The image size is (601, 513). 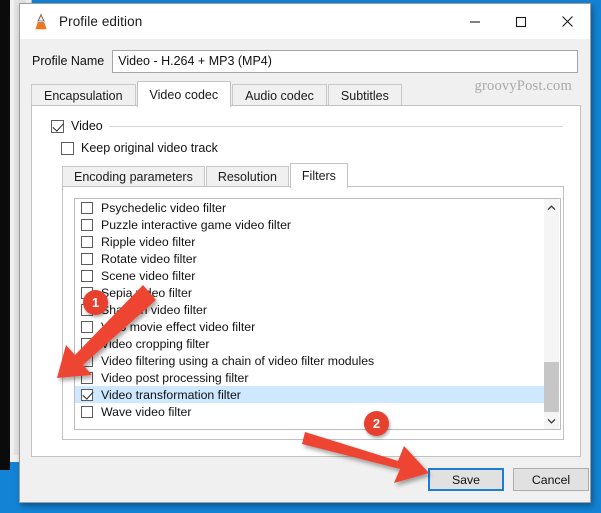 I want to click on keep-original-track-row: Keep original video track, so click(x=139, y=148).